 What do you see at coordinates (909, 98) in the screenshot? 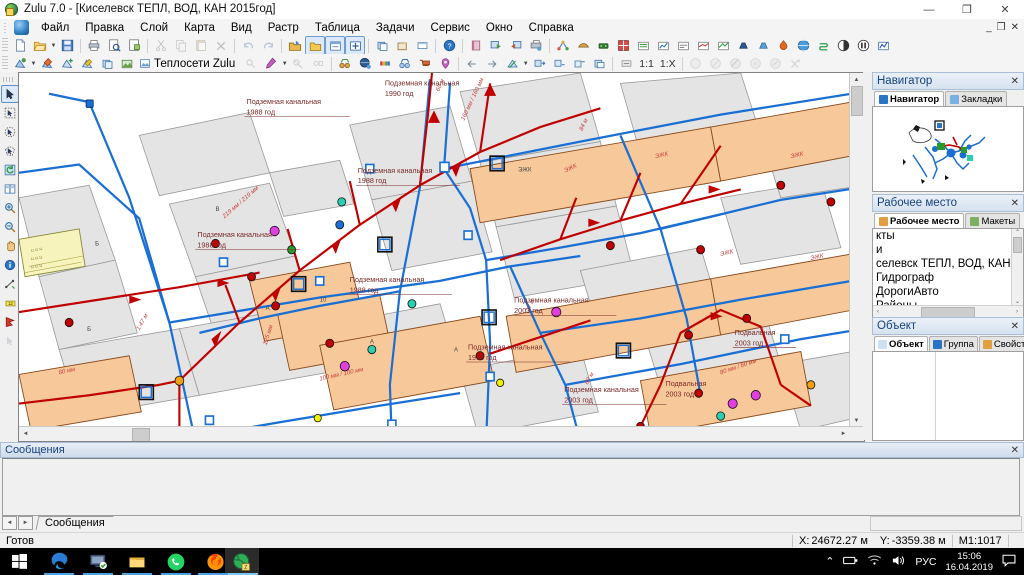
I see `tab-navigator: Навигатор` at bounding box center [909, 98].